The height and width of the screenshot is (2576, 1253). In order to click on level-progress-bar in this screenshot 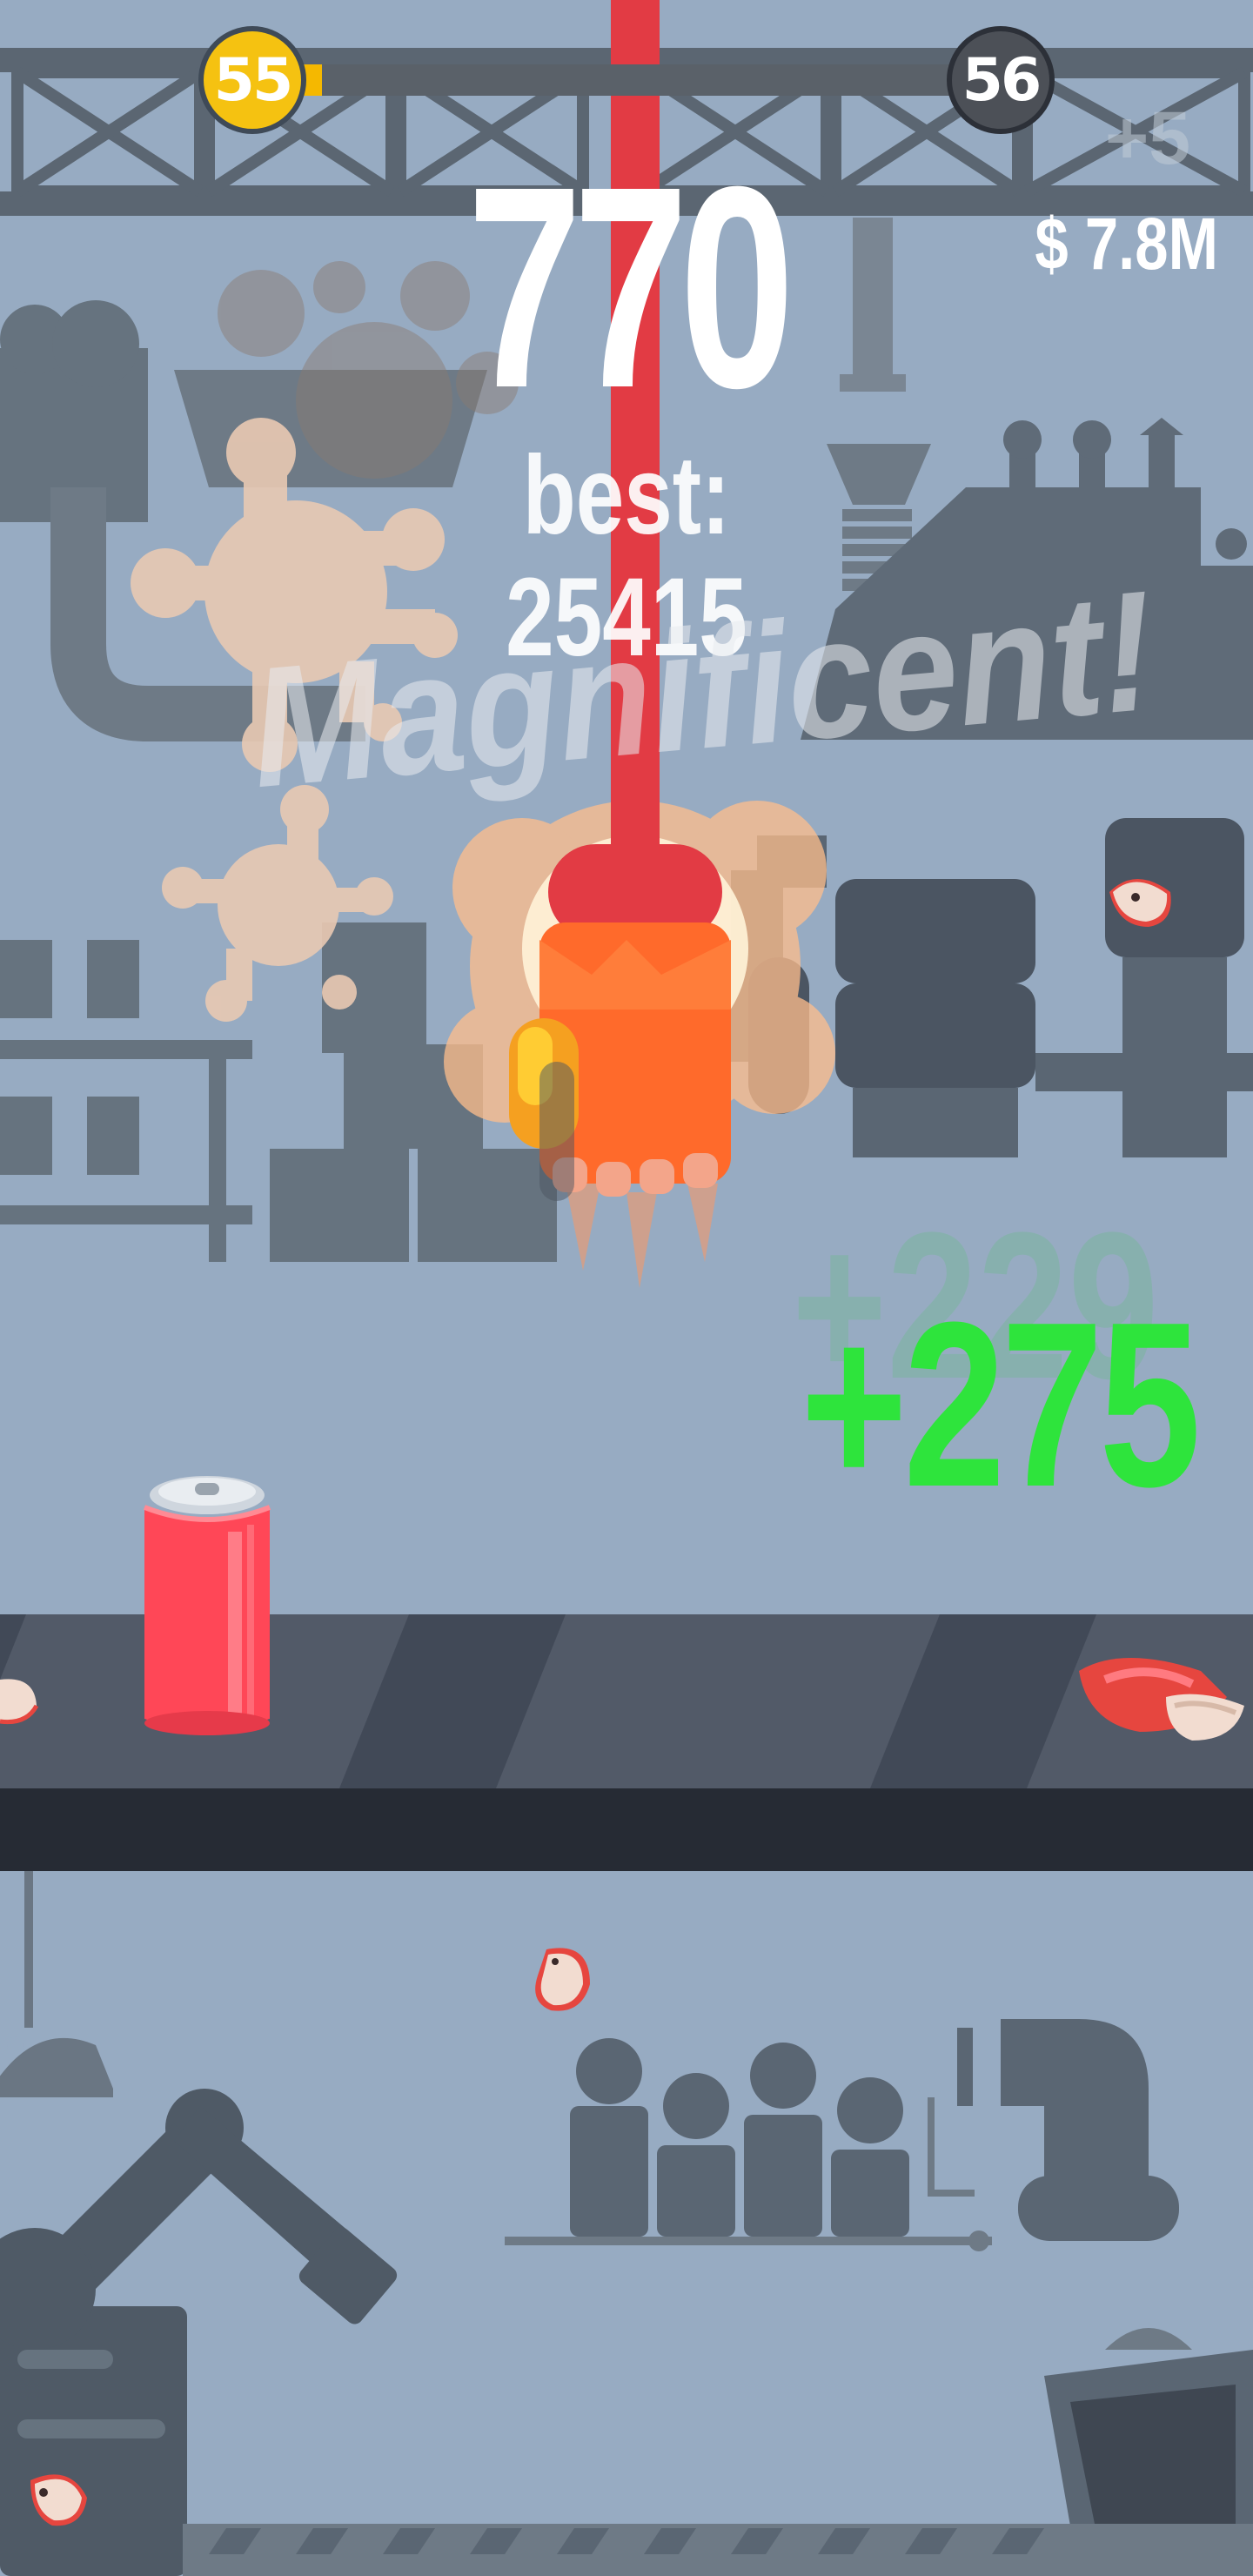, I will do `click(626, 80)`.